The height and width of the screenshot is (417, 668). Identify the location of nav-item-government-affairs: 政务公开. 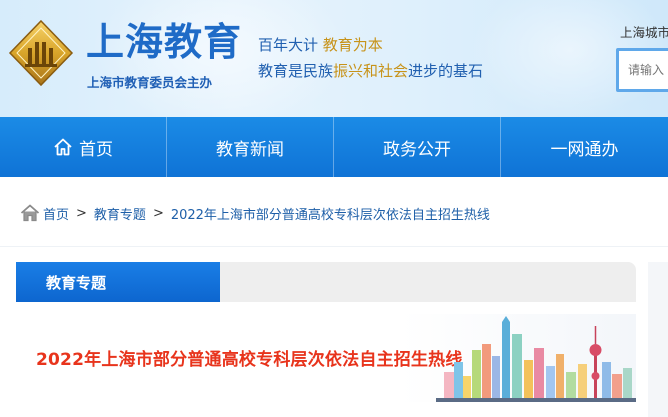
(417, 147).